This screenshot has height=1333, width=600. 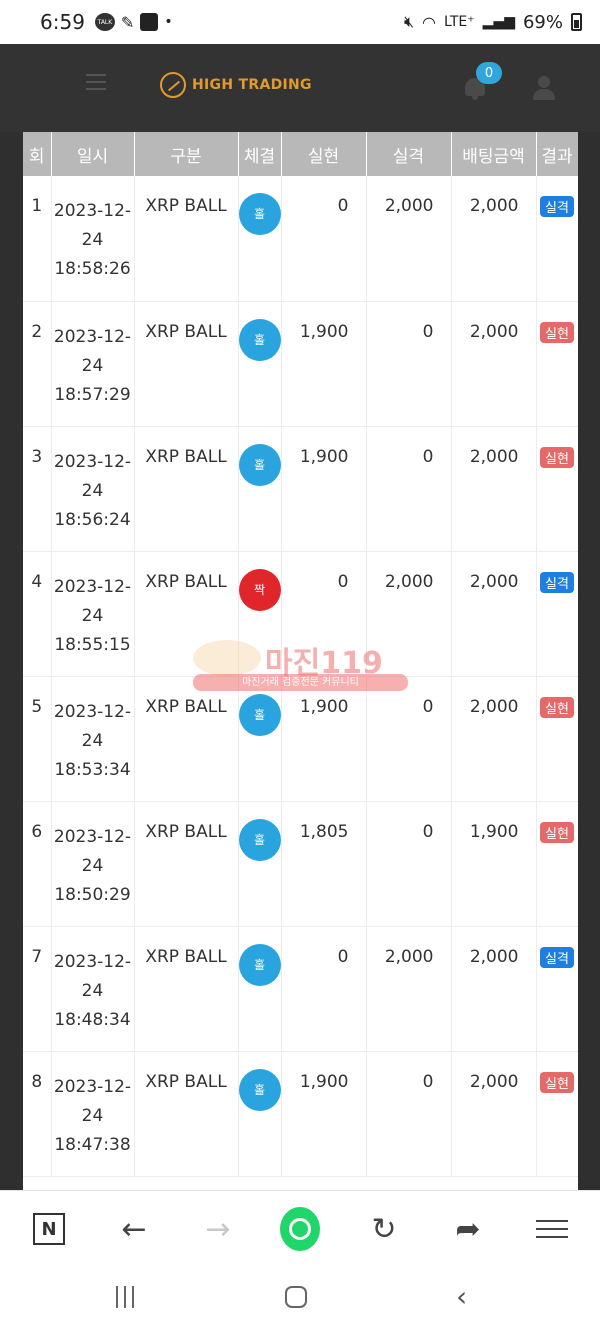 What do you see at coordinates (104, 22) in the screenshot?
I see `talk-icon: TALK` at bounding box center [104, 22].